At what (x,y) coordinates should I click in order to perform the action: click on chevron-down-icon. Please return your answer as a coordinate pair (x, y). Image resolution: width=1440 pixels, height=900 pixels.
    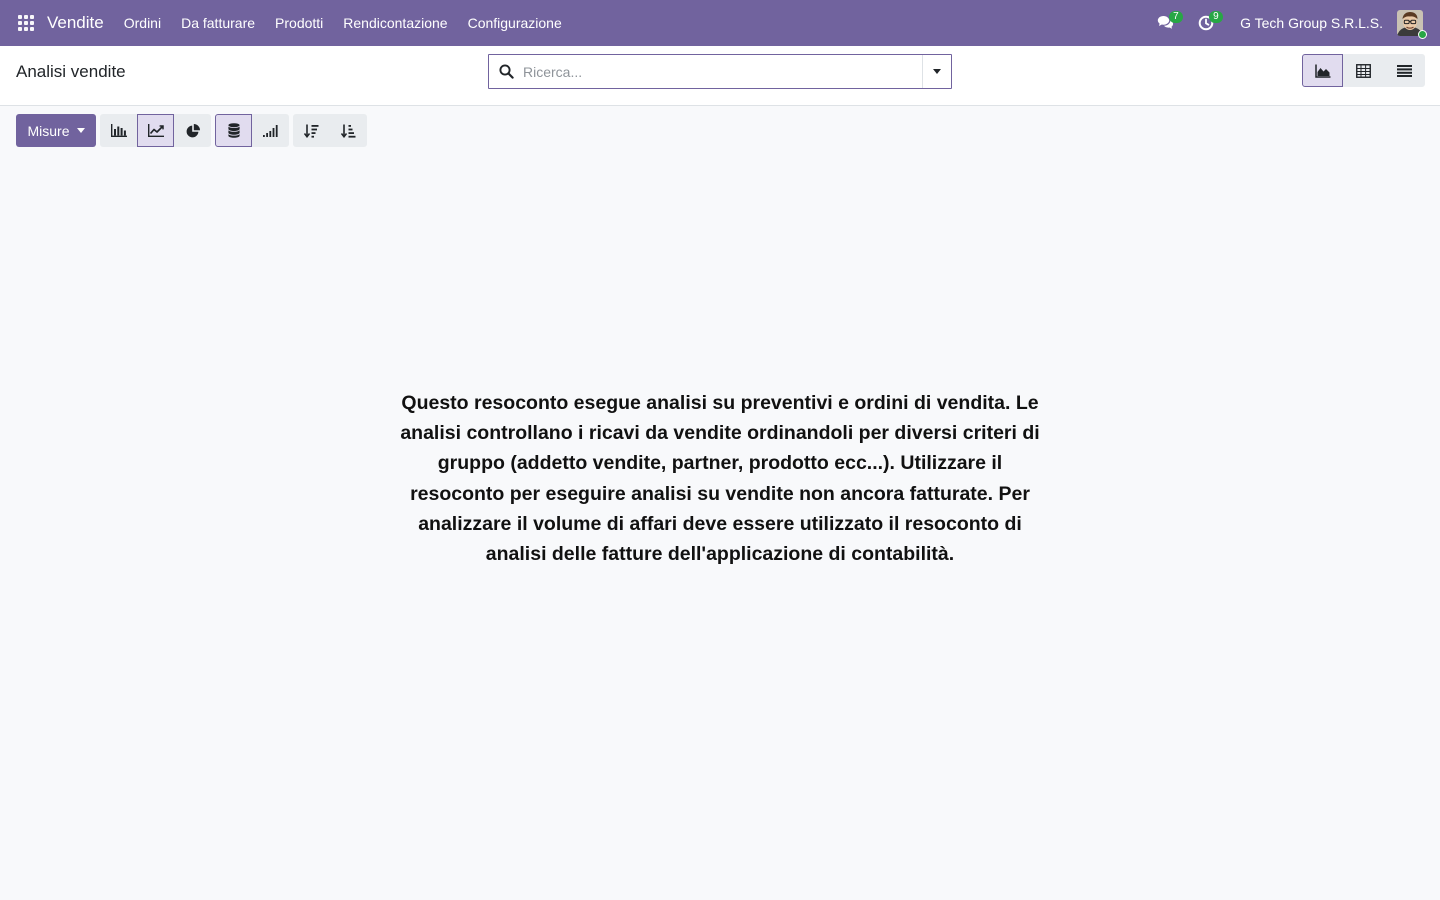
    Looking at the image, I should click on (937, 71).